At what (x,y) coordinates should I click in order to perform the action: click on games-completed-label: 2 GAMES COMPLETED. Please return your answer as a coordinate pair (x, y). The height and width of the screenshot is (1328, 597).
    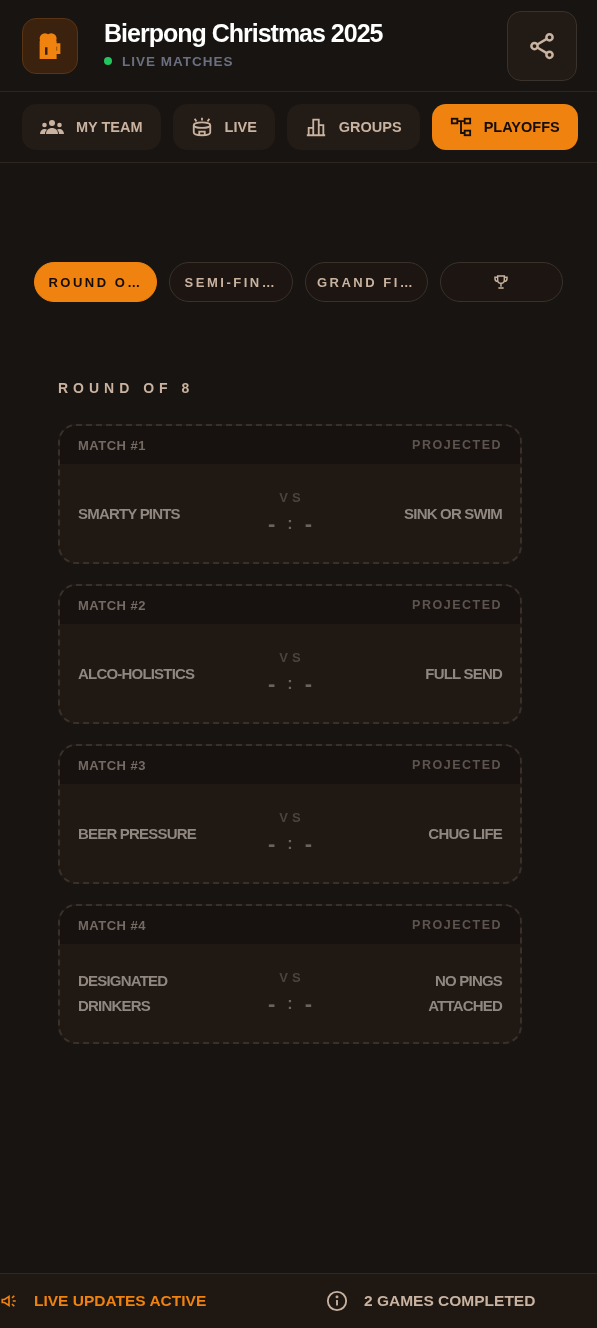
    Looking at the image, I should click on (450, 1301).